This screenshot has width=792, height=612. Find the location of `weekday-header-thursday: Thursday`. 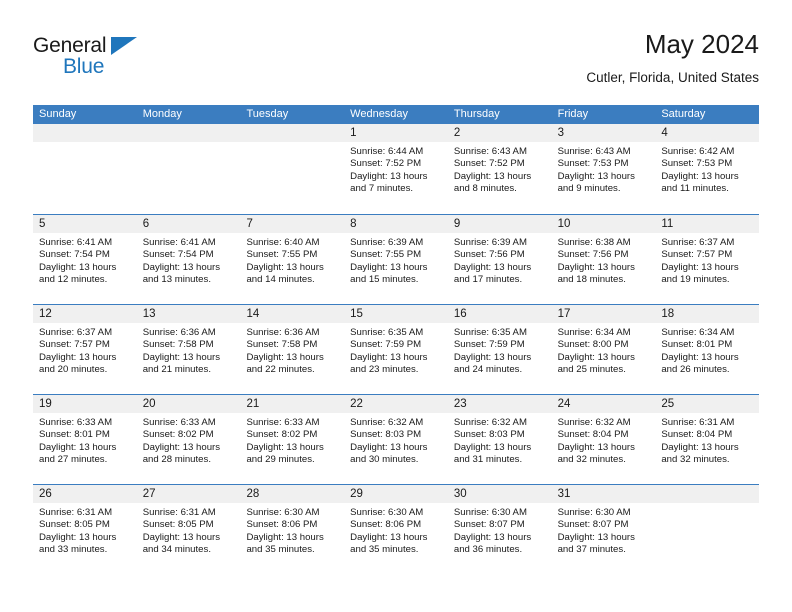

weekday-header-thursday: Thursday is located at coordinates (476, 114).